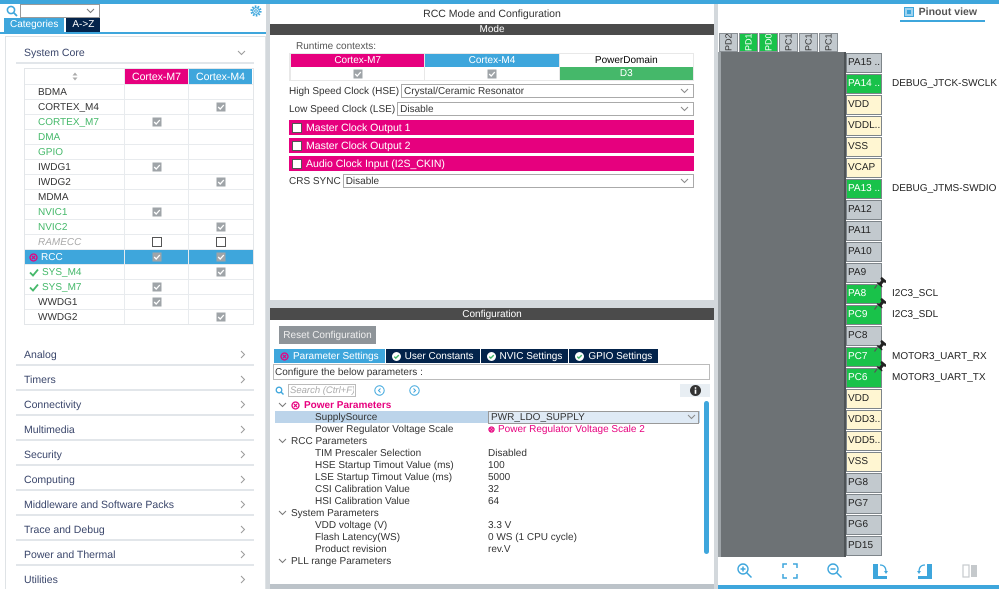  Describe the element at coordinates (487, 513) in the screenshot. I see `tree-group: System Parameters` at that location.